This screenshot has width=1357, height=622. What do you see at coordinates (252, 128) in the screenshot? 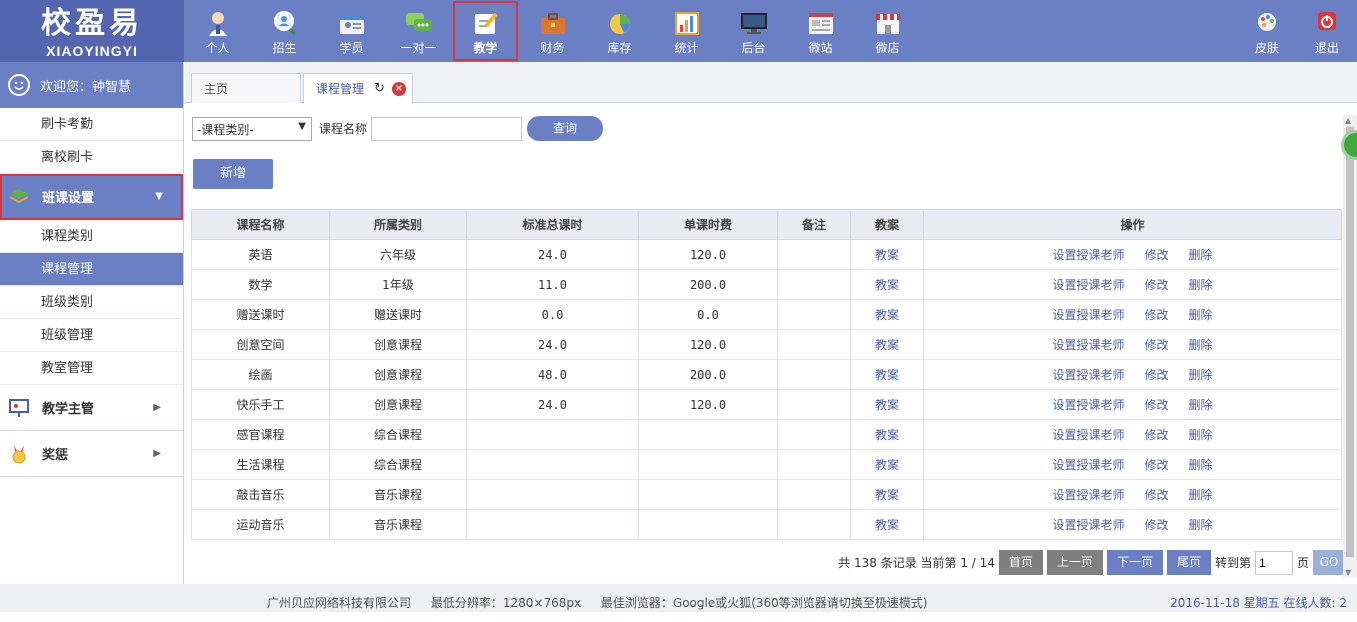
I see `course-category-select: -课程类别- ▼` at bounding box center [252, 128].